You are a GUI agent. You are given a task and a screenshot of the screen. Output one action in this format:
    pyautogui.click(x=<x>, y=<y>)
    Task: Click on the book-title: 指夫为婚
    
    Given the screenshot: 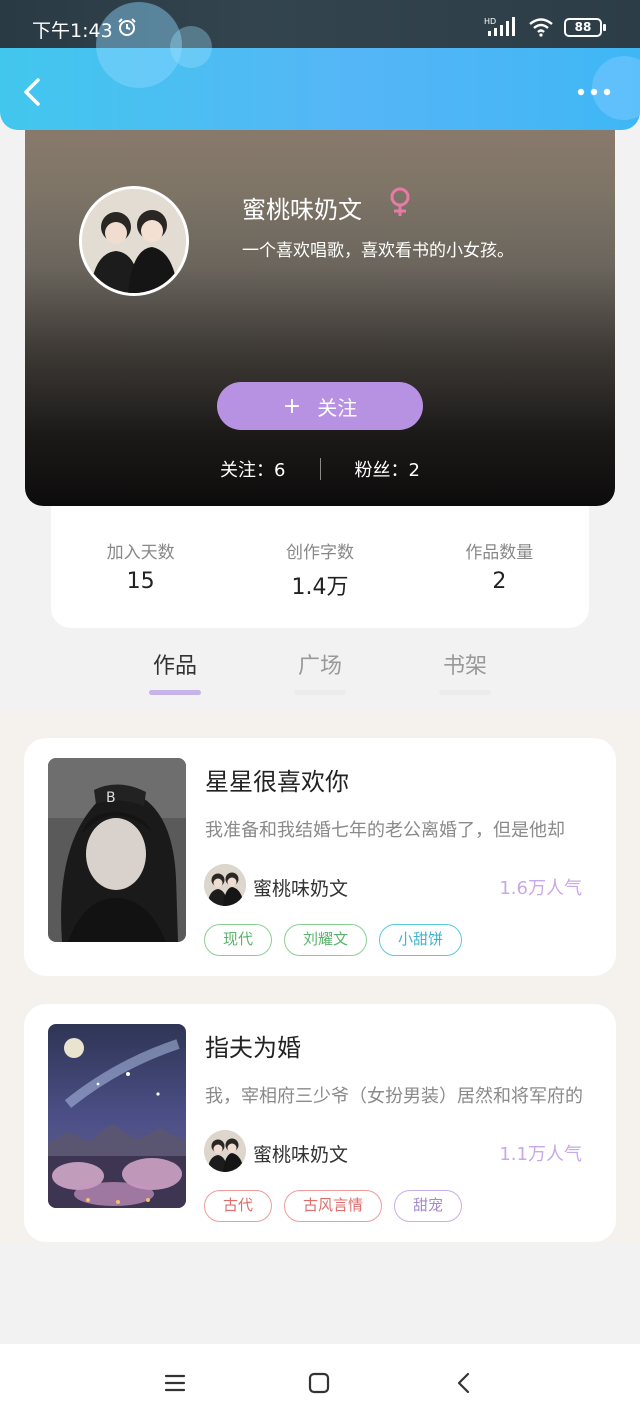 What is the action you would take?
    pyautogui.click(x=253, y=1045)
    